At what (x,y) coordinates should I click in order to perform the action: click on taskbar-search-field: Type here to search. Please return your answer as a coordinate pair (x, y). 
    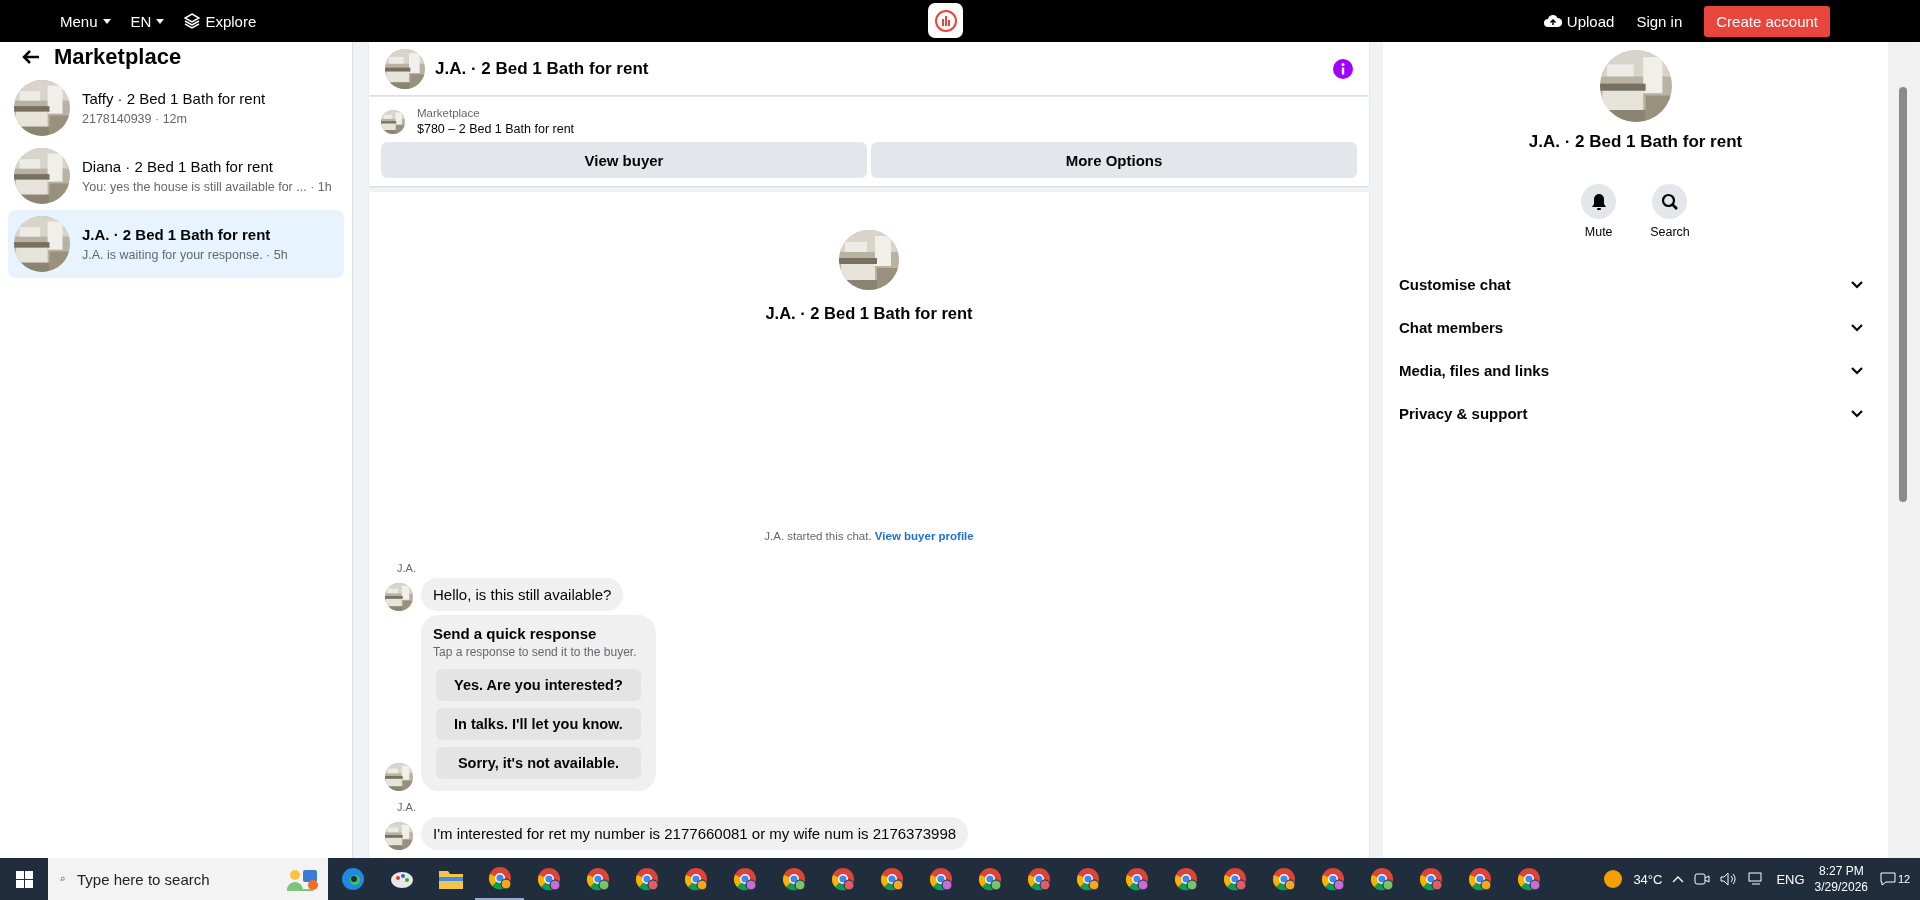
    Looking at the image, I should click on (163, 879).